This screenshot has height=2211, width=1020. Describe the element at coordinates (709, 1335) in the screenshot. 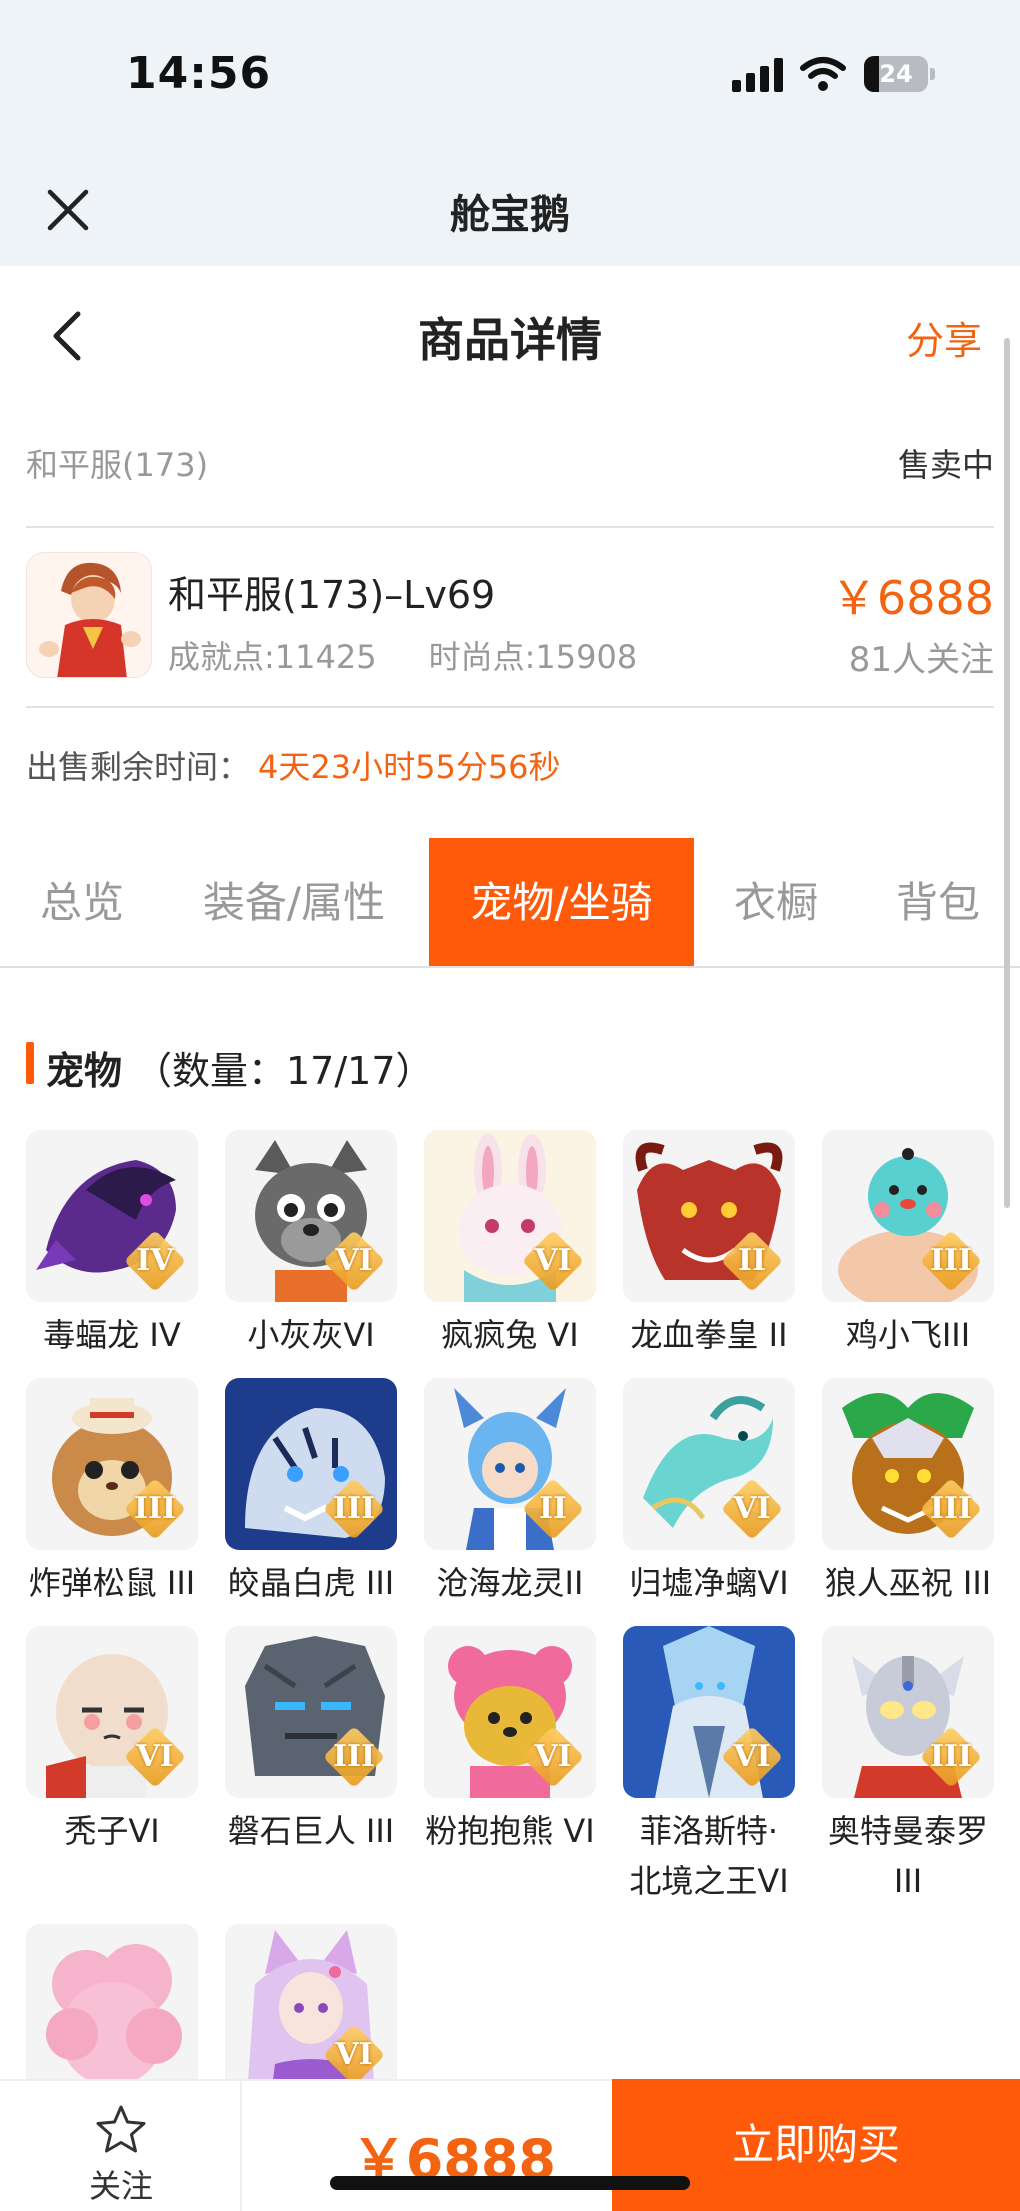

I see `pet-label: 龙血拳皇 II` at that location.